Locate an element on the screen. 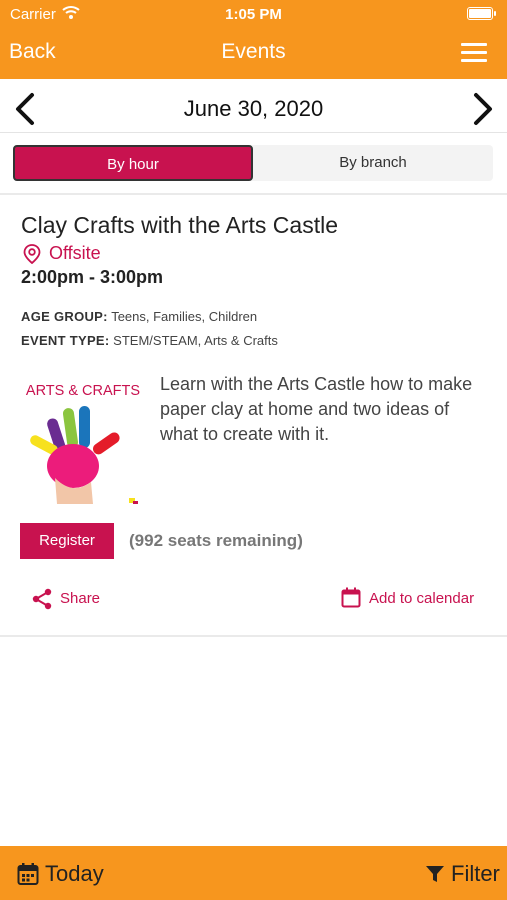 The image size is (507, 900). painted-hand-image: ARTS & CRAFTS is located at coordinates (83, 443).